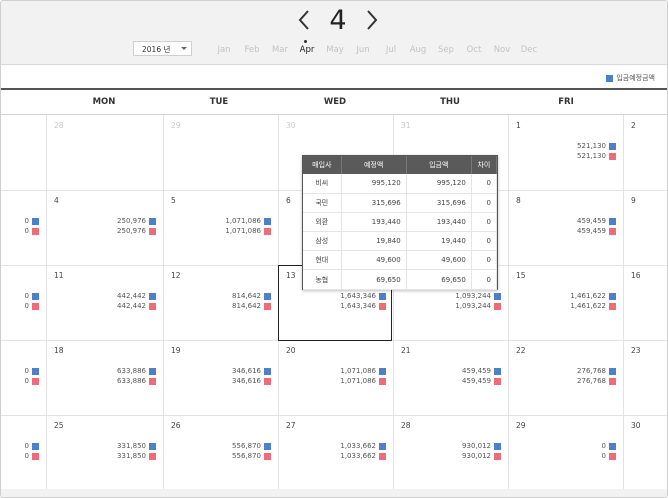 The height and width of the screenshot is (498, 668). Describe the element at coordinates (374, 165) in the screenshot. I see `table-header-cell: 예정액` at that location.